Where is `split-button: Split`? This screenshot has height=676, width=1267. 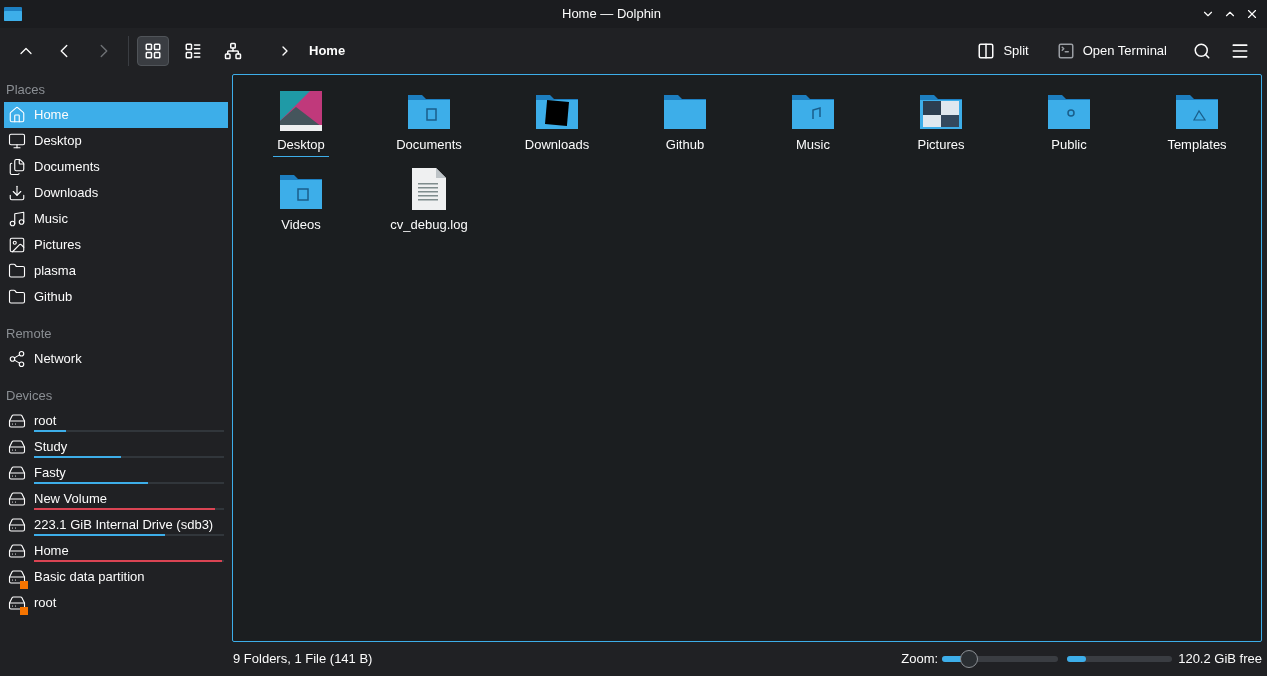
split-button: Split is located at coordinates (1003, 51).